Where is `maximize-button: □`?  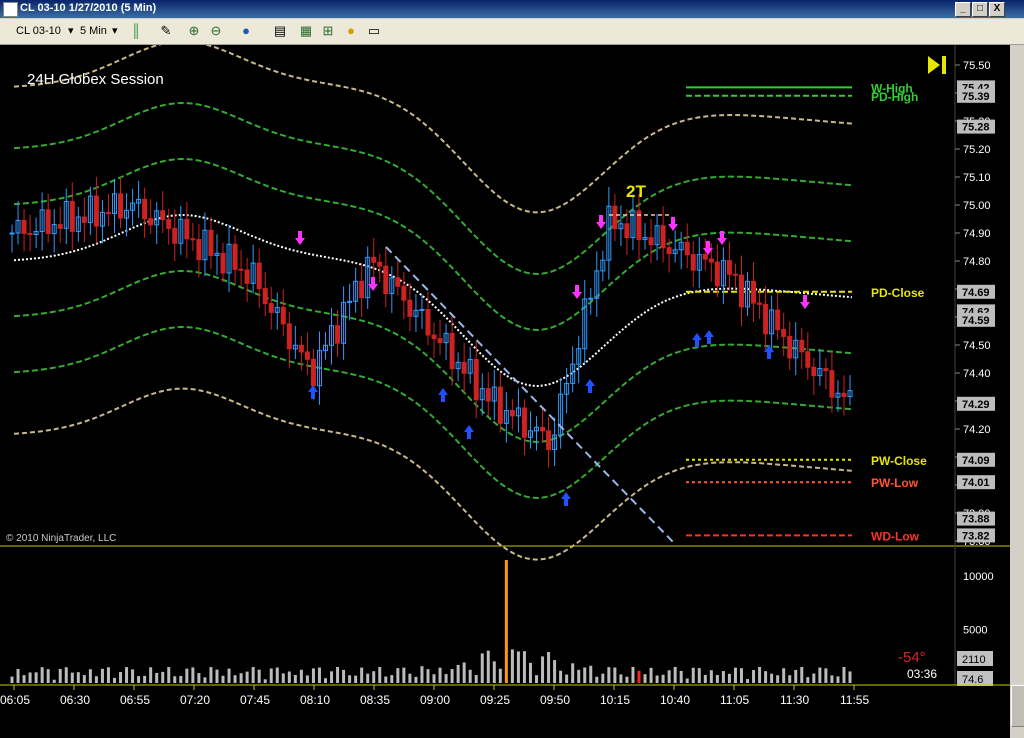
maximize-button: □ is located at coordinates (980, 9).